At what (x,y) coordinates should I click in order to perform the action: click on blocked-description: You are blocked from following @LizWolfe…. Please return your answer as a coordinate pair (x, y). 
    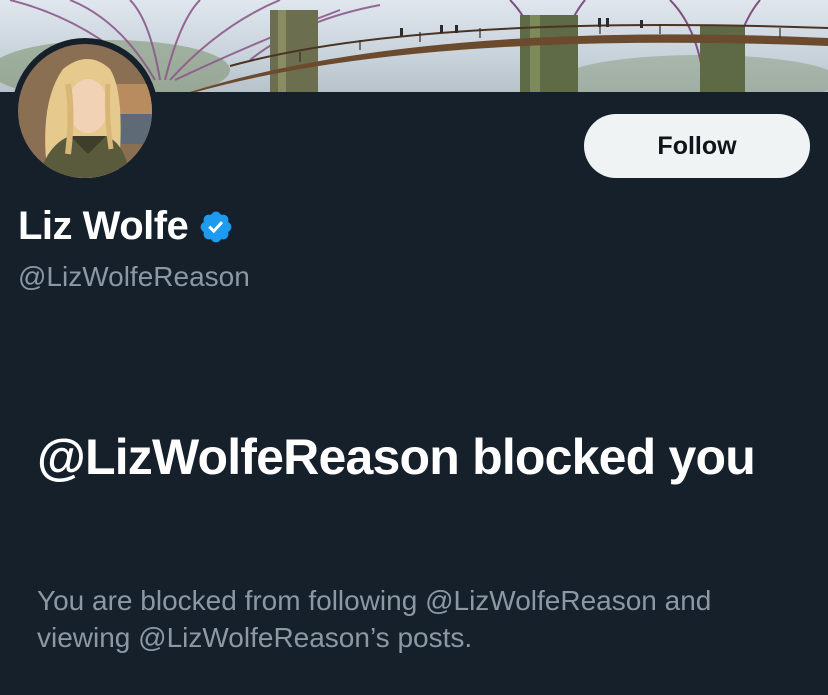
    Looking at the image, I should click on (374, 619).